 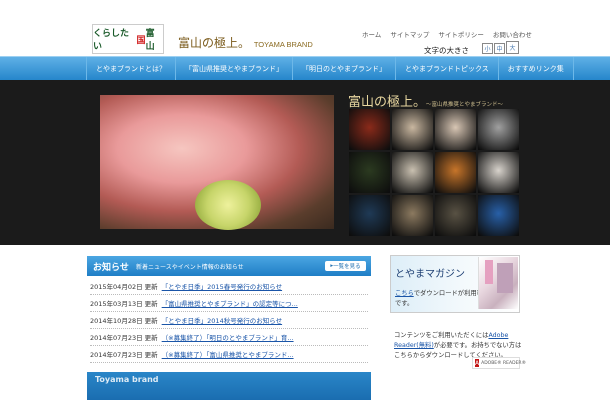 What do you see at coordinates (387, 102) in the screenshot?
I see `hero-title-text: 富山の極上。` at bounding box center [387, 102].